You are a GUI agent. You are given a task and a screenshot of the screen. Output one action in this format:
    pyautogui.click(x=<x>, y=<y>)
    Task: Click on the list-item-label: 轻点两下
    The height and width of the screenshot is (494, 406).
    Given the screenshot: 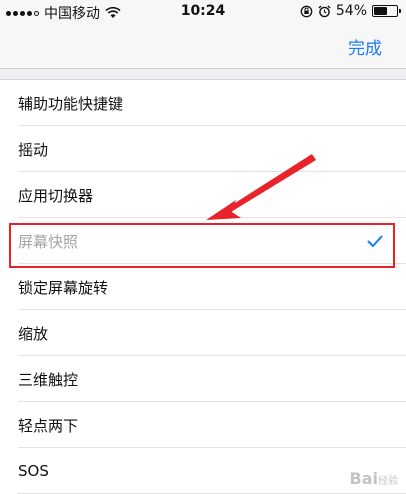 What is the action you would take?
    pyautogui.click(x=48, y=425)
    